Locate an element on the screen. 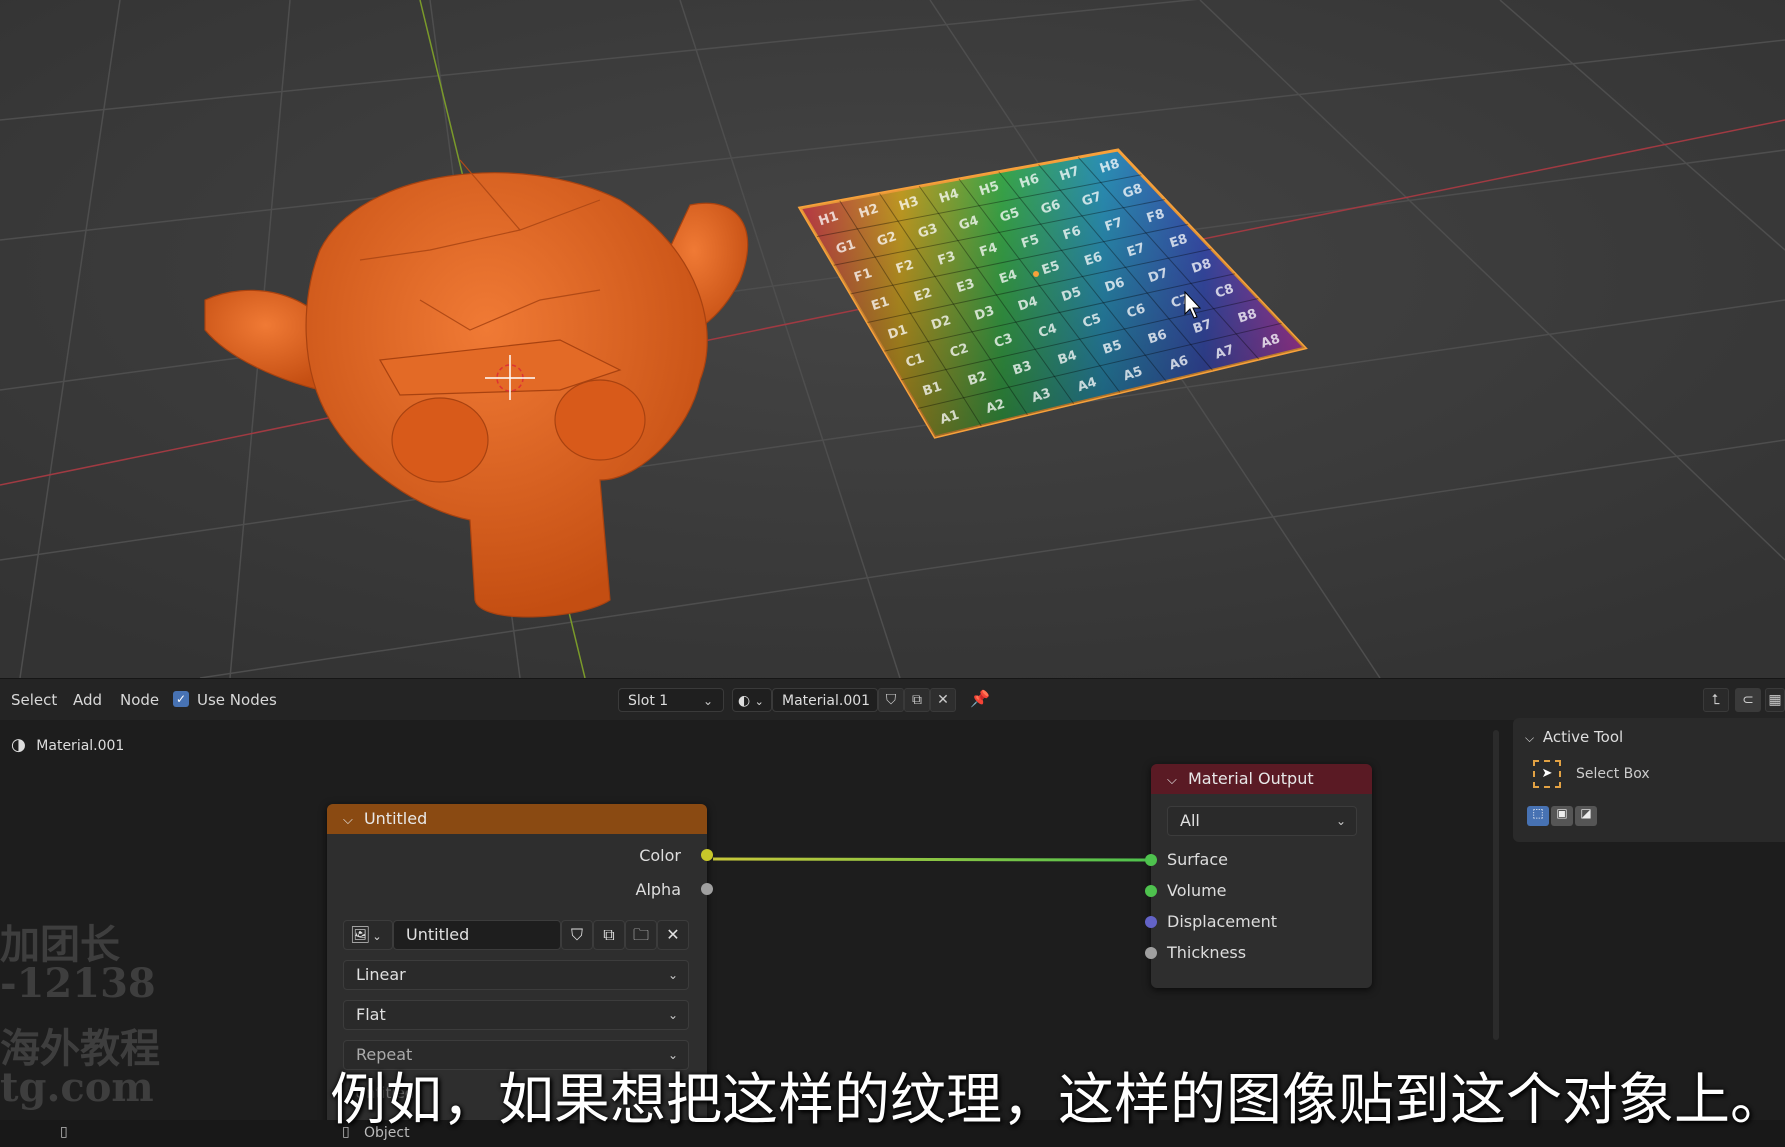 This screenshot has width=1785, height=1147. output-node-header: ⌵ Material Output is located at coordinates (1261, 779).